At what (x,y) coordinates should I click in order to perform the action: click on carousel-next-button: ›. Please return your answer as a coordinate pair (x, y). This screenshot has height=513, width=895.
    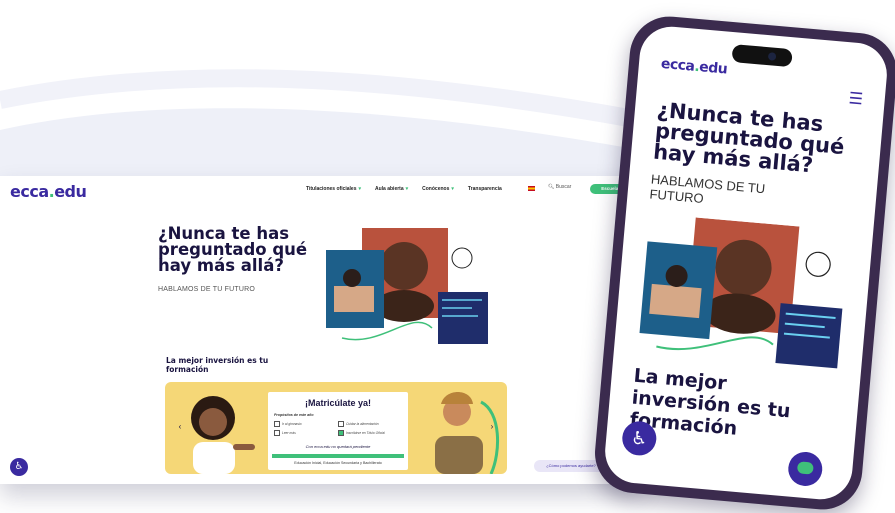
    Looking at the image, I should click on (492, 427).